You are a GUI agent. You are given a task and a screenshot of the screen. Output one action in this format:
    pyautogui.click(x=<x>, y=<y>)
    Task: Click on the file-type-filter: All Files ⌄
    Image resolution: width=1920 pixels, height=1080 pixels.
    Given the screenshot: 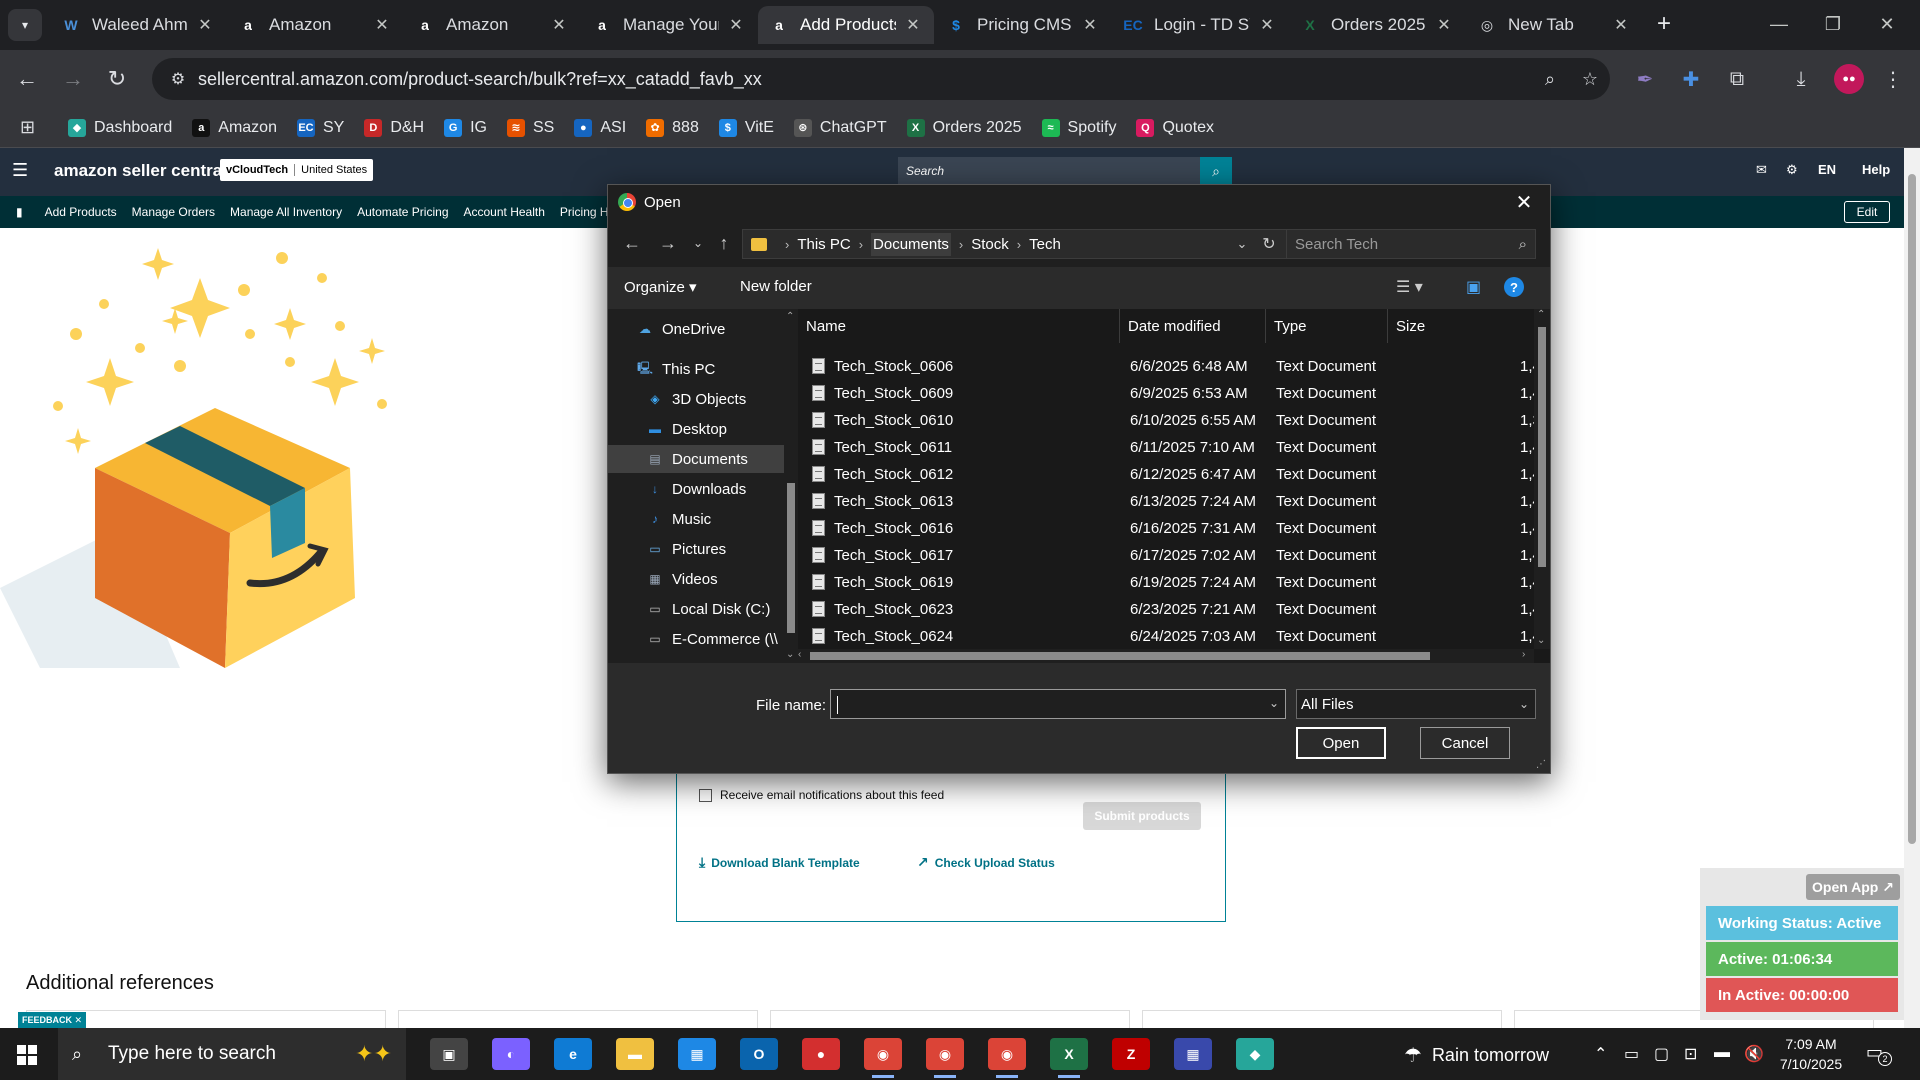 What is the action you would take?
    pyautogui.click(x=1416, y=704)
    